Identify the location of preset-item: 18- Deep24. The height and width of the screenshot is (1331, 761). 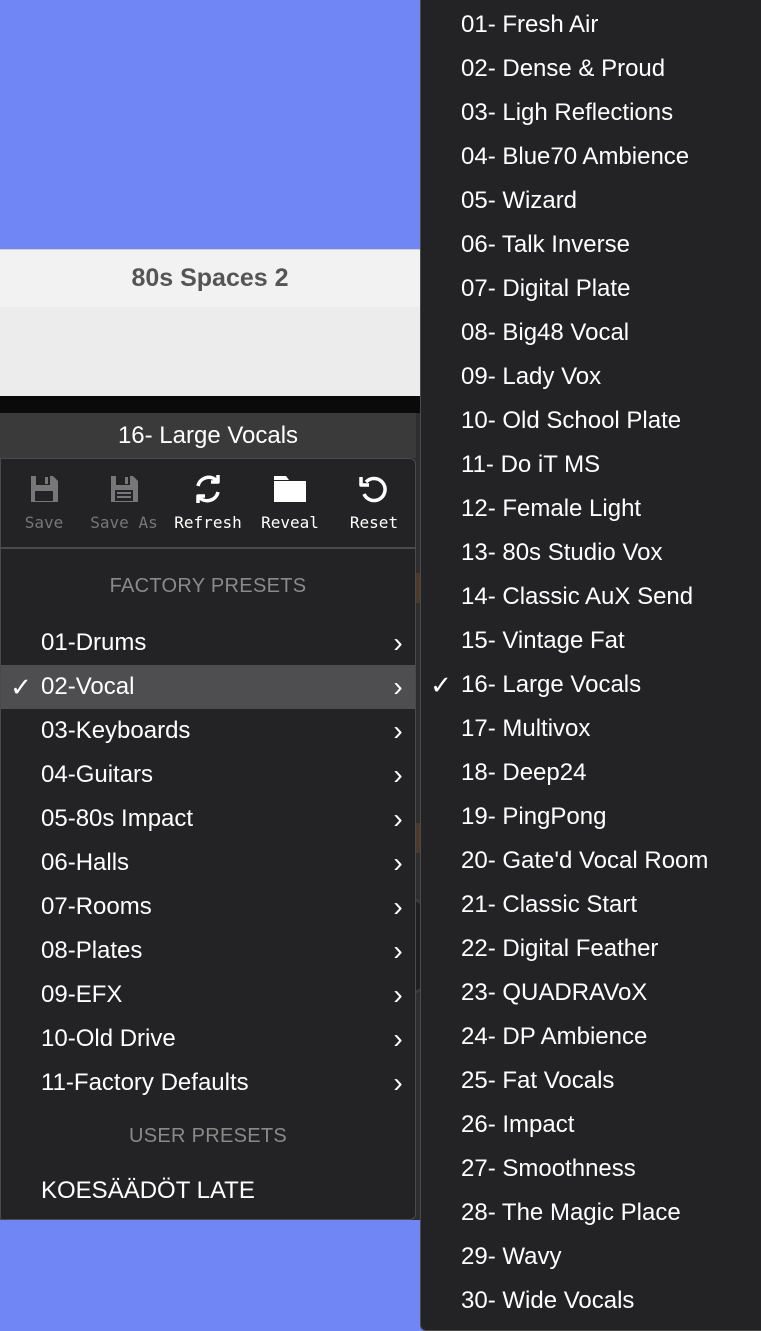
(591, 773).